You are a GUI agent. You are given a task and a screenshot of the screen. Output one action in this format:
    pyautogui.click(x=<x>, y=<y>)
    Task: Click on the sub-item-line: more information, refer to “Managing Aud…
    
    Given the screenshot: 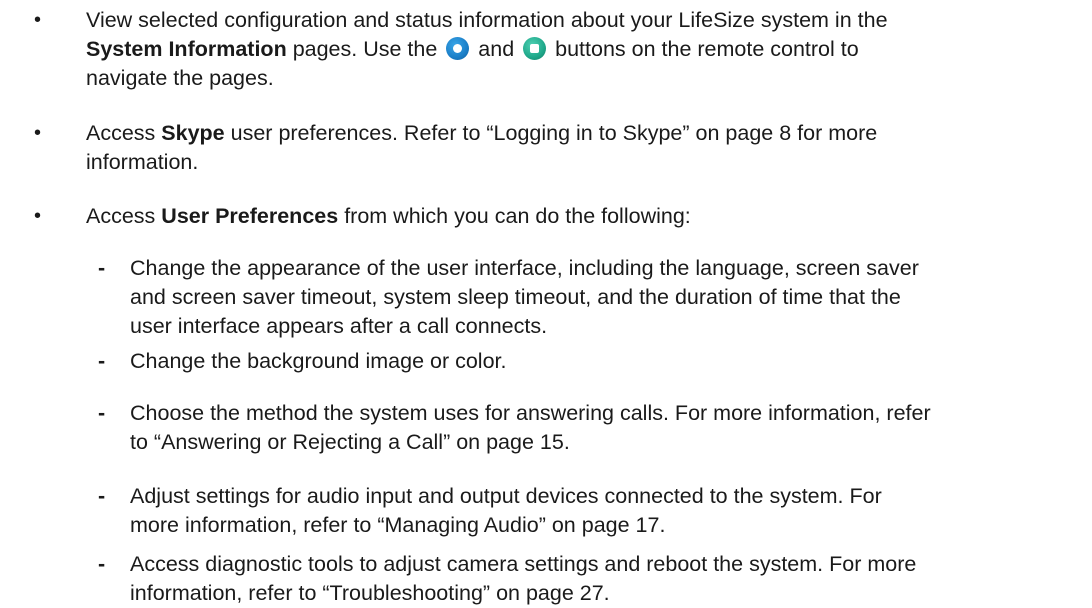 What is the action you would take?
    pyautogui.click(x=398, y=525)
    